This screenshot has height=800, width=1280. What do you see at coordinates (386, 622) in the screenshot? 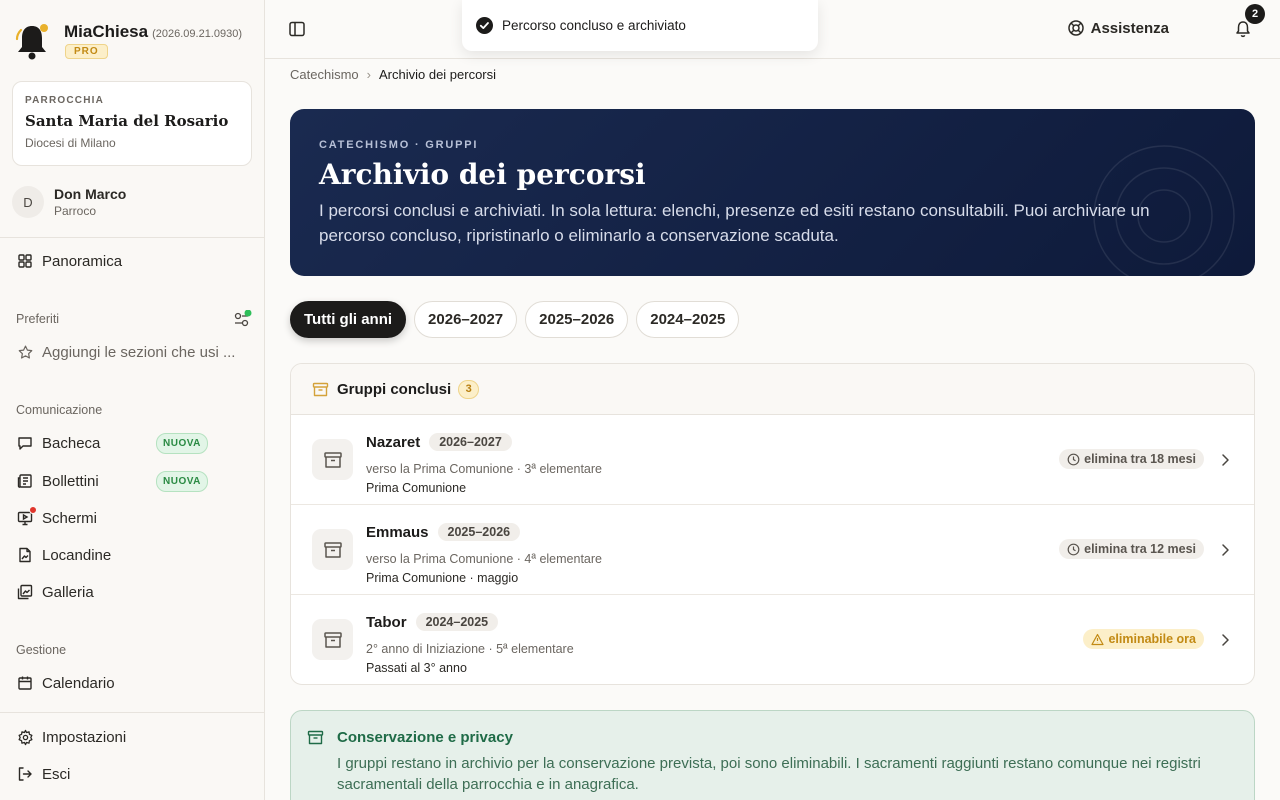
I see `group-name: Tabor` at bounding box center [386, 622].